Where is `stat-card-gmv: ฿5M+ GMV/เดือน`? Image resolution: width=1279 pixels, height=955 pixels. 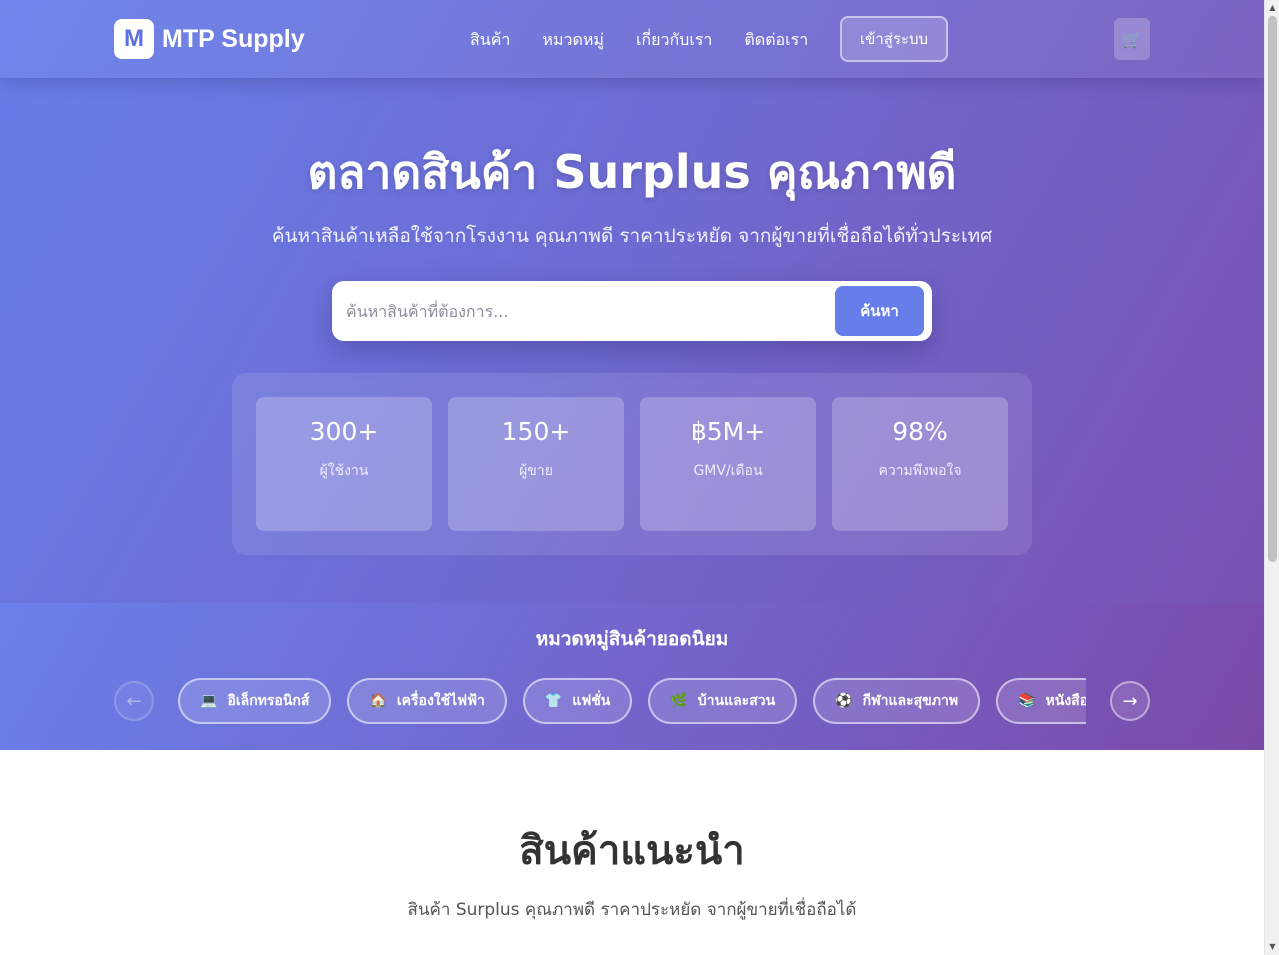 stat-card-gmv: ฿5M+ GMV/เดือน is located at coordinates (728, 464).